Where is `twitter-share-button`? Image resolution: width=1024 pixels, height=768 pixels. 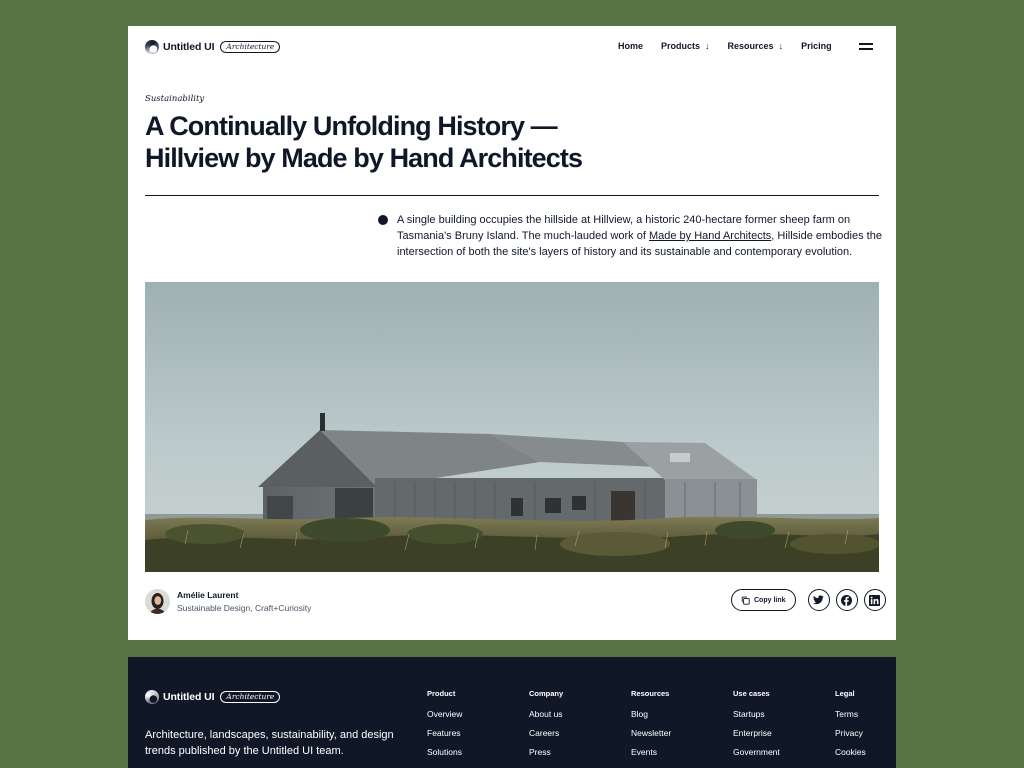 twitter-share-button is located at coordinates (818, 600).